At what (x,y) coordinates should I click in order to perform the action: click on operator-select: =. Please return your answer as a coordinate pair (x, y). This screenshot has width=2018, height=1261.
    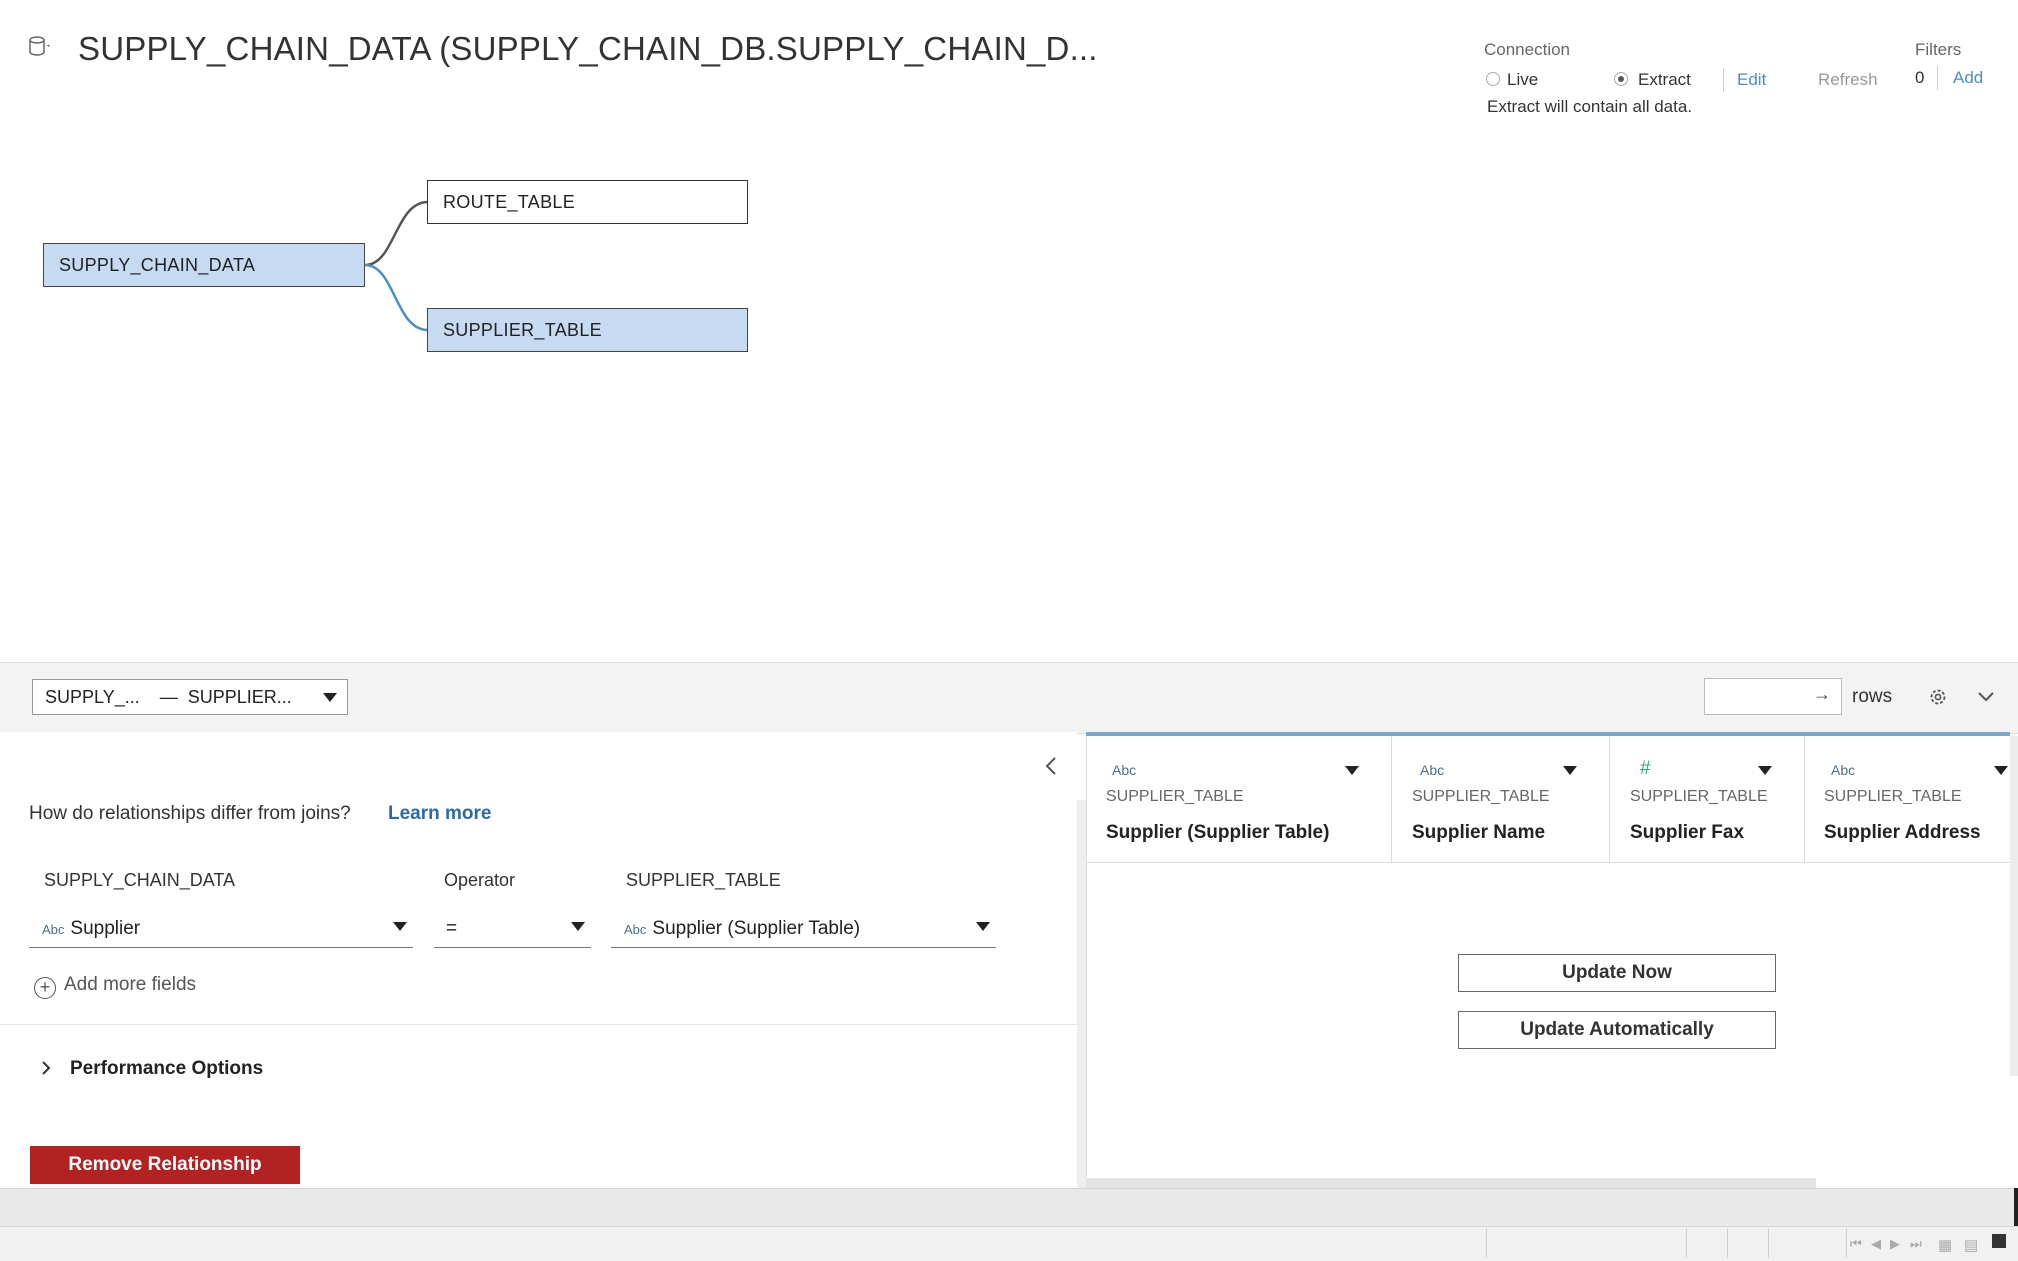
    Looking at the image, I should click on (512, 927).